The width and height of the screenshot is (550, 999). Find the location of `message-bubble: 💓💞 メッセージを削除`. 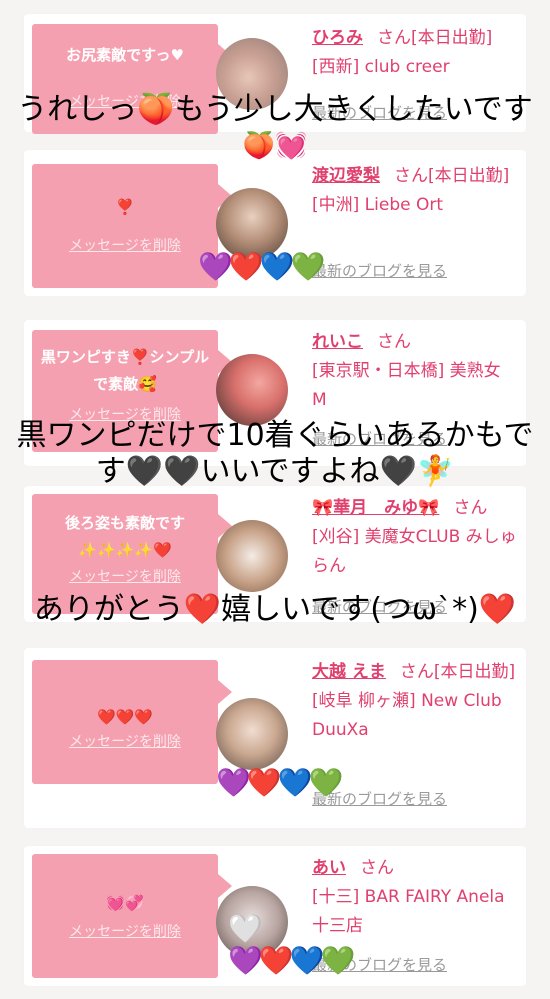

message-bubble: 💓💞 メッセージを削除 is located at coordinates (132, 916).